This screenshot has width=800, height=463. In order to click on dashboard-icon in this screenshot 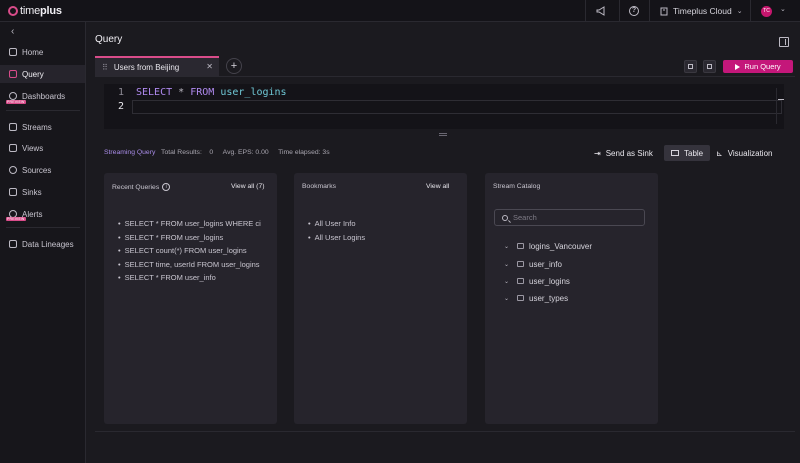, I will do `click(13, 96)`.